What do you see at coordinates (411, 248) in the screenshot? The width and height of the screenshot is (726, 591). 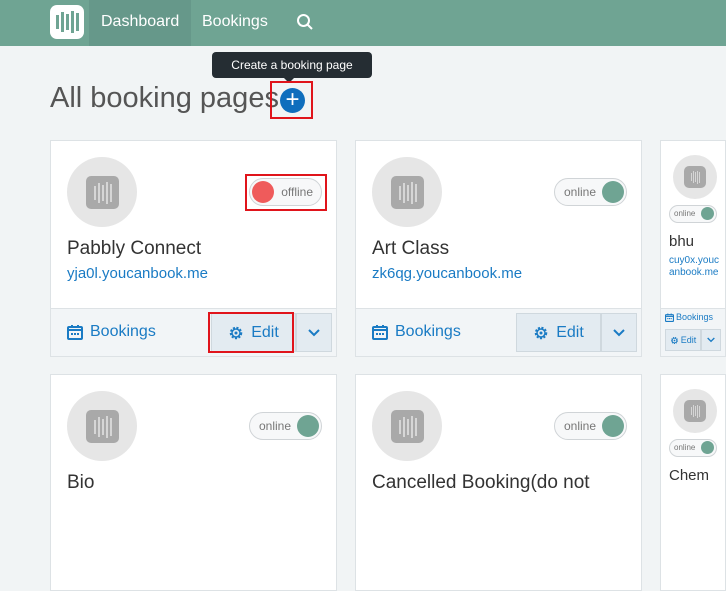 I see `page-name: Art Class` at bounding box center [411, 248].